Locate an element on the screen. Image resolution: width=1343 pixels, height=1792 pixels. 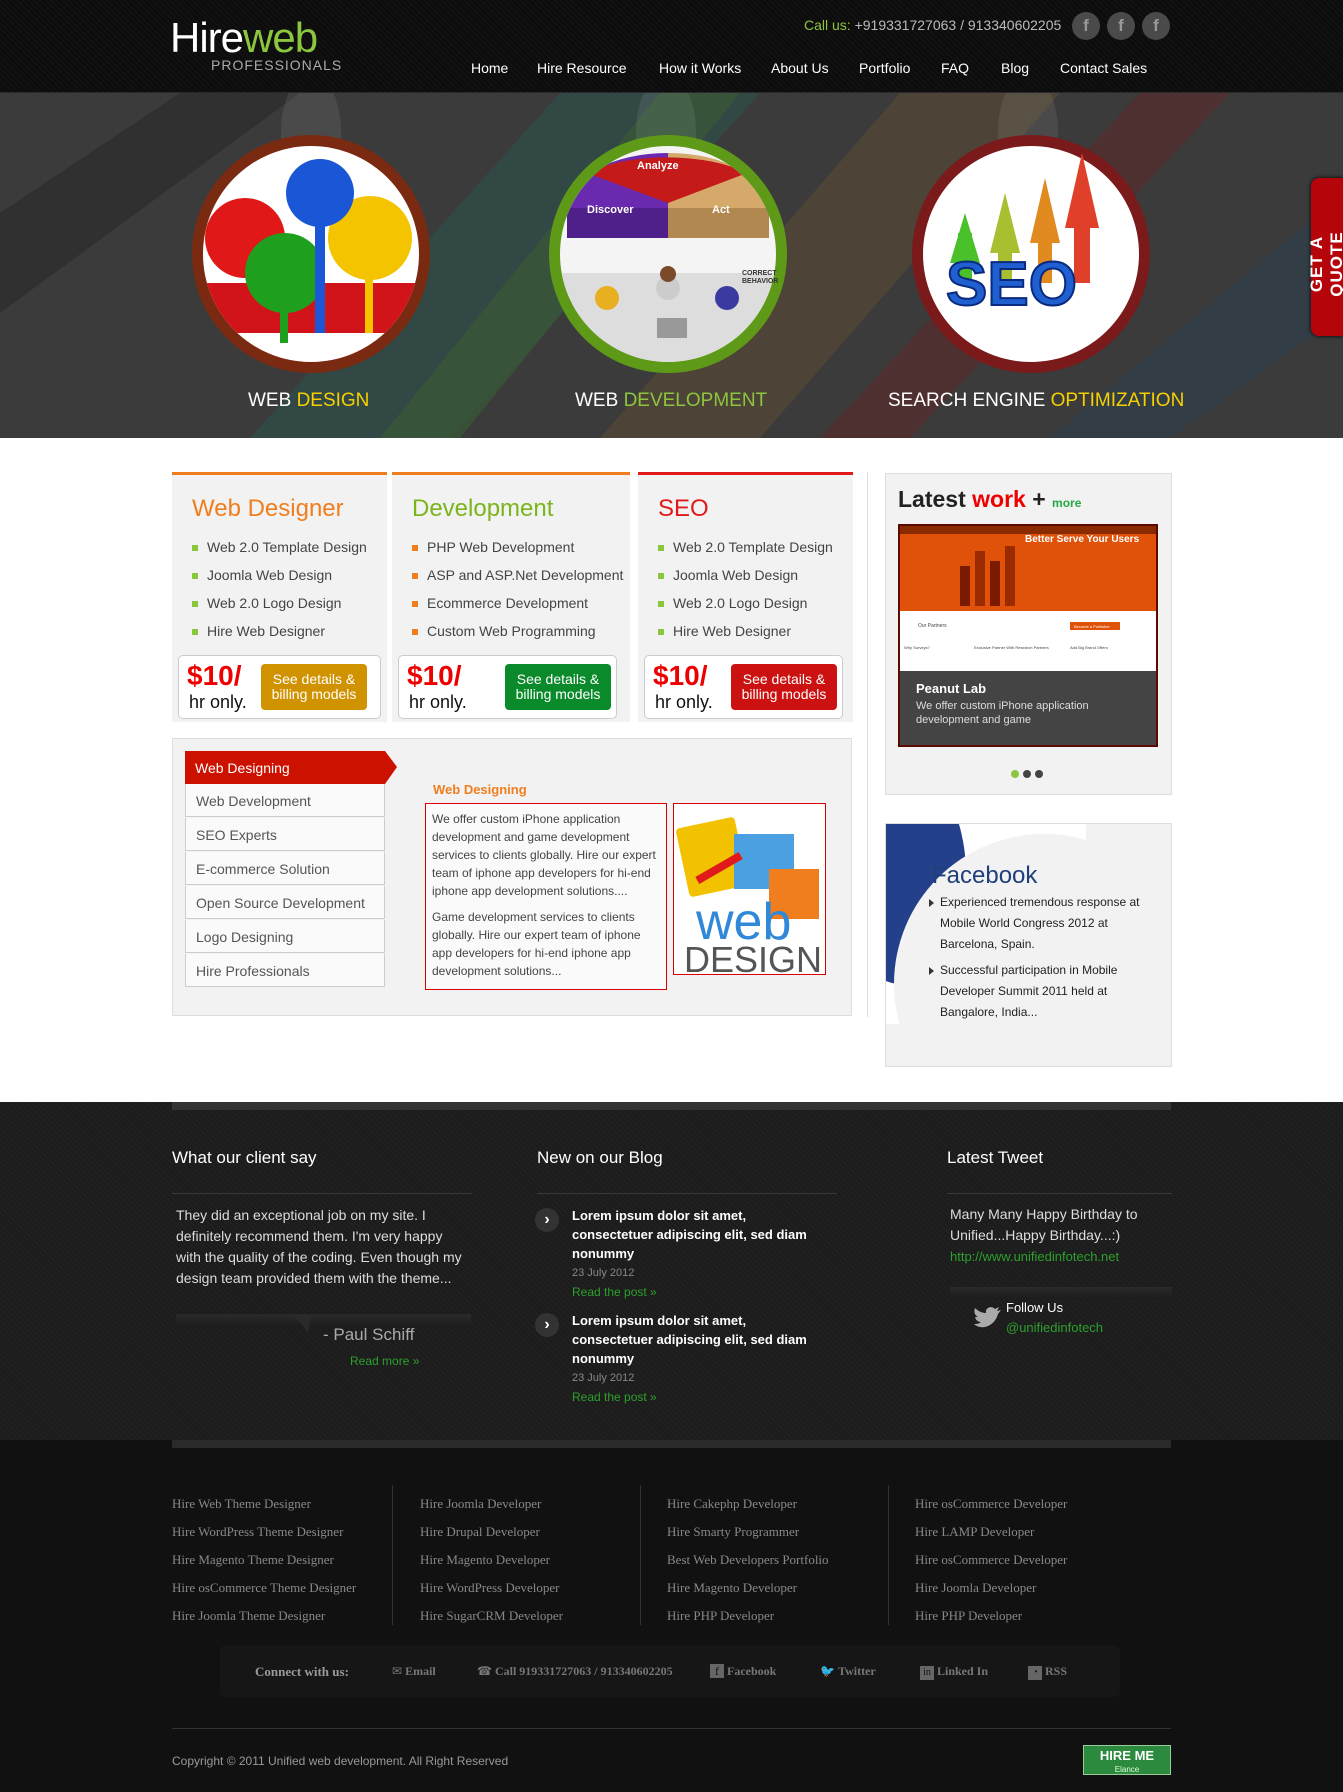
email-link: ✉ Email is located at coordinates (414, 1671).